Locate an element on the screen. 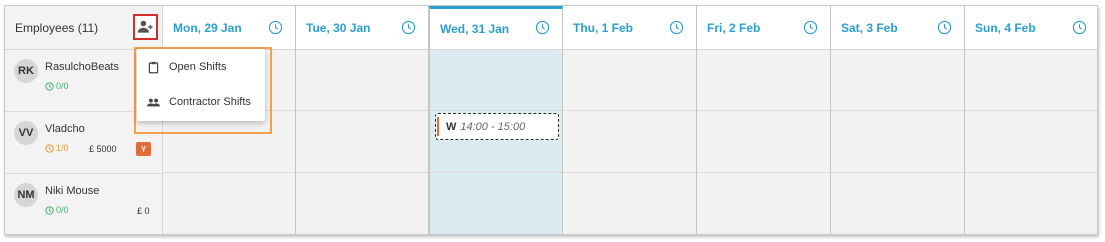  avatar: RK is located at coordinates (26, 71).